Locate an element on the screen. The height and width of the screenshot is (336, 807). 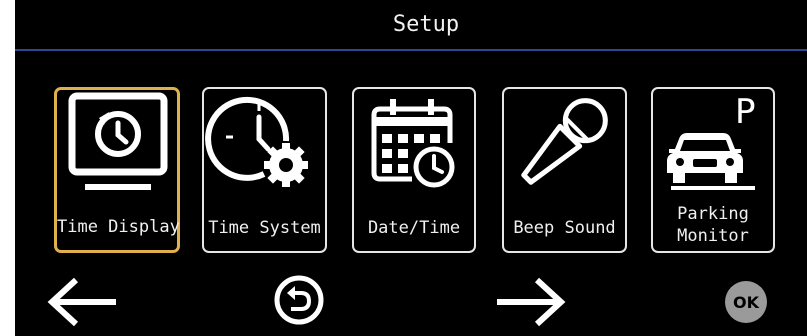
return-button is located at coordinates (299, 300).